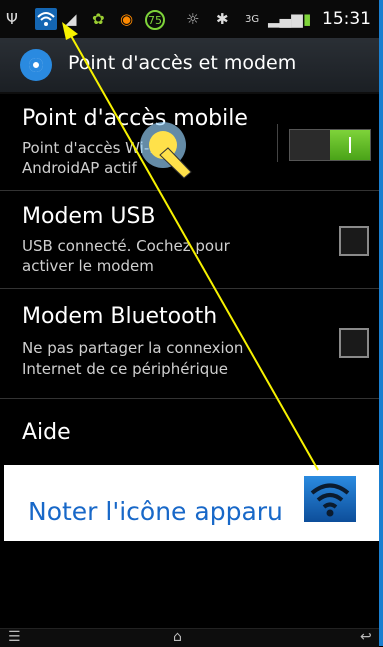 This screenshot has width=383, height=647. Describe the element at coordinates (12, 19) in the screenshot. I see `usb-icon: Ψ` at that location.